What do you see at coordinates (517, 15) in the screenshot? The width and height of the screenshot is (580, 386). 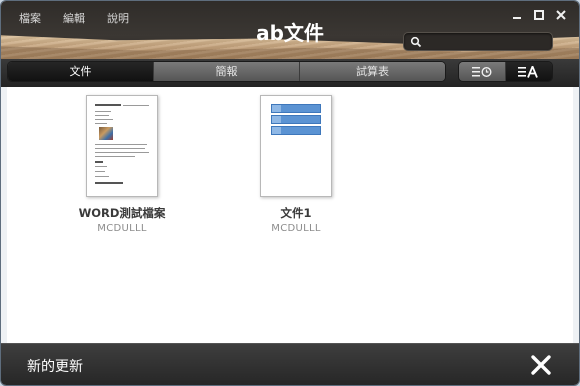 I see `minimize-button` at bounding box center [517, 15].